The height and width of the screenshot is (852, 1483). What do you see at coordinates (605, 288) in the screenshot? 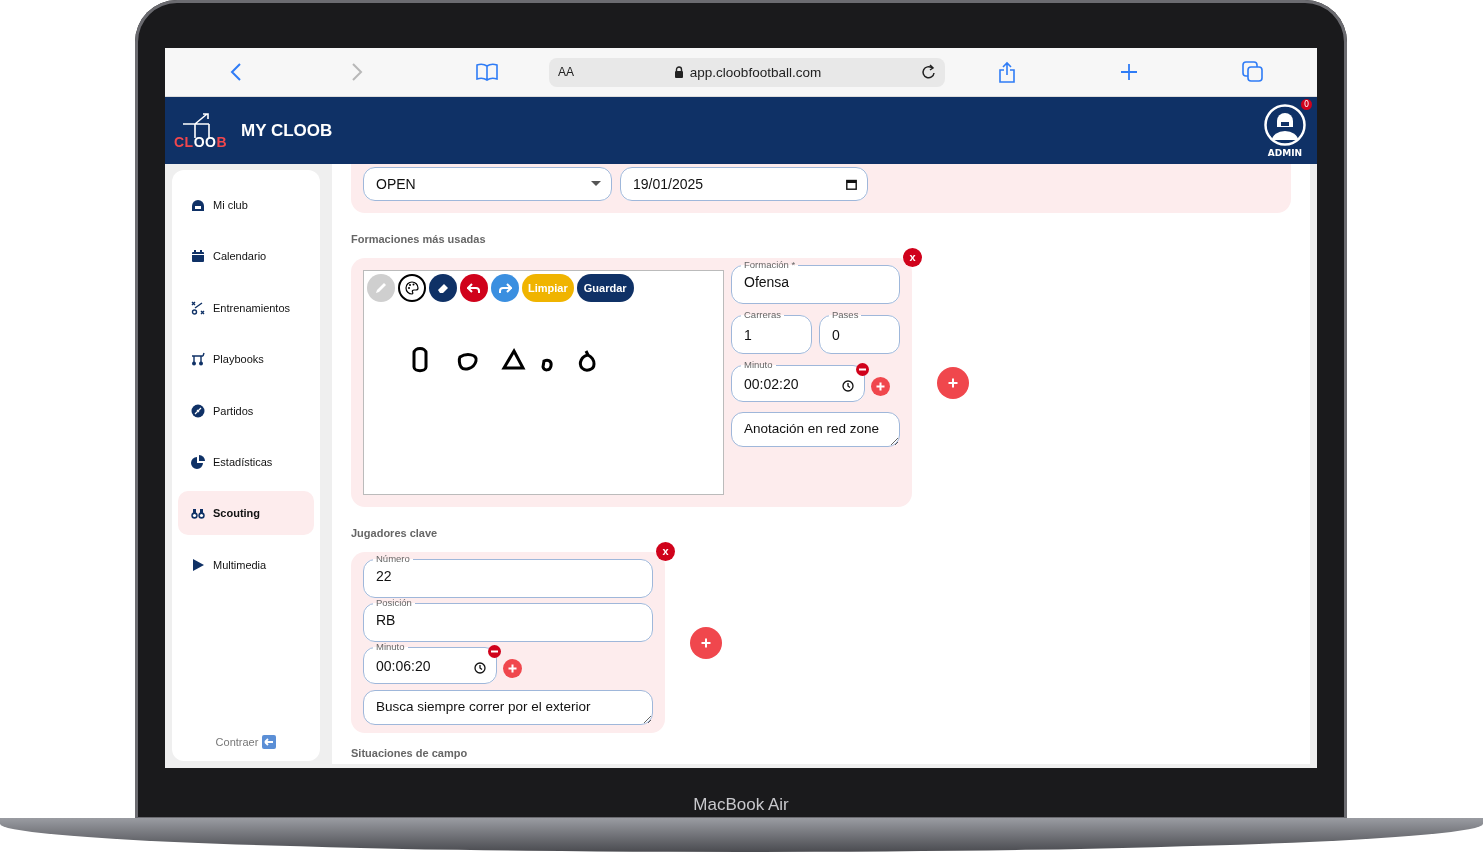
I see `save-button: Guardar` at bounding box center [605, 288].